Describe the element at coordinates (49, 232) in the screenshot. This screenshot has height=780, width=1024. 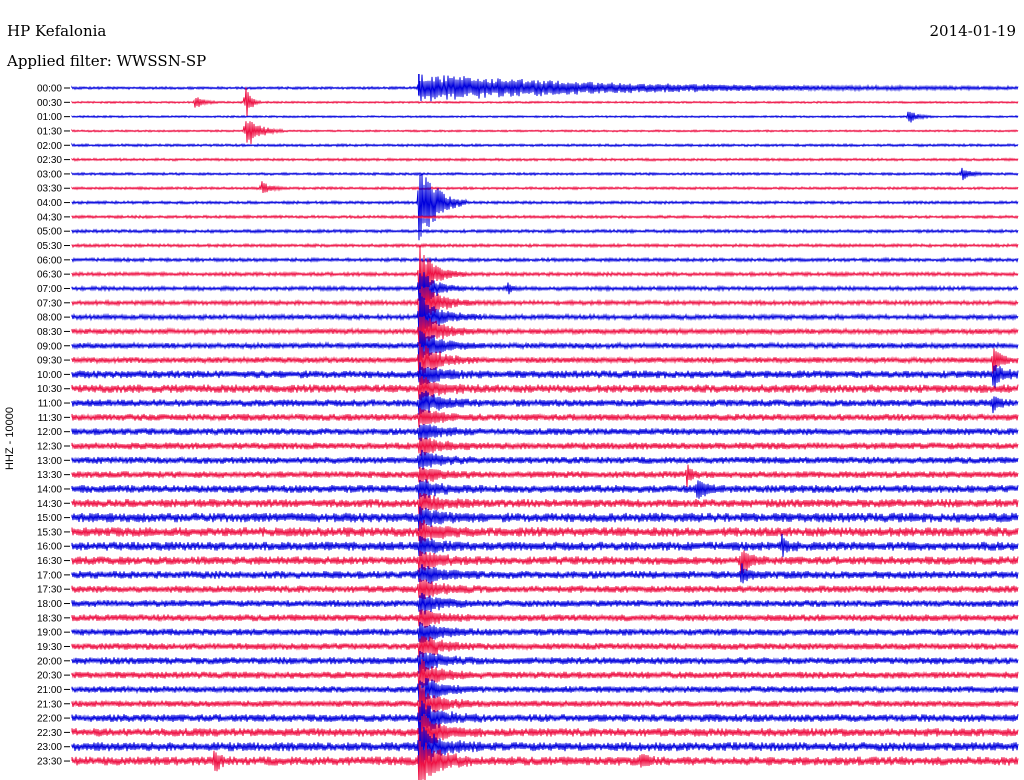
I see `tick-label-10: 05:00` at that location.